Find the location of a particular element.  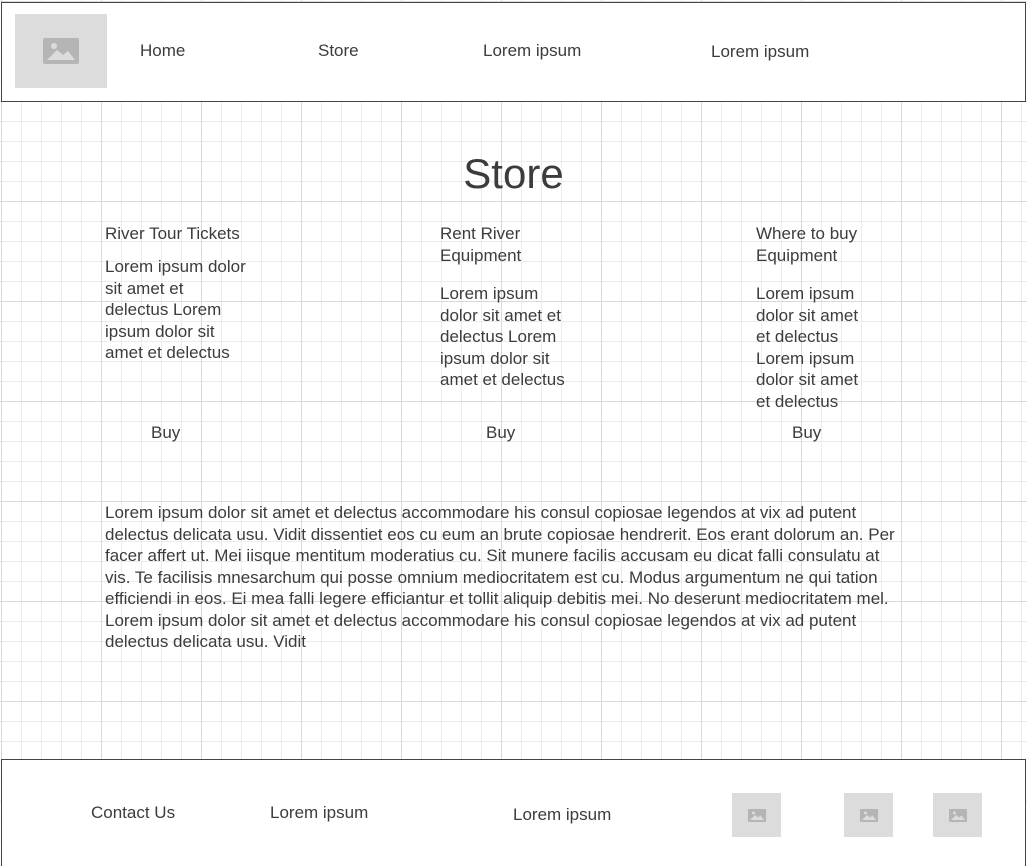

buy-button-where-to-buy: Buy is located at coordinates (806, 433).